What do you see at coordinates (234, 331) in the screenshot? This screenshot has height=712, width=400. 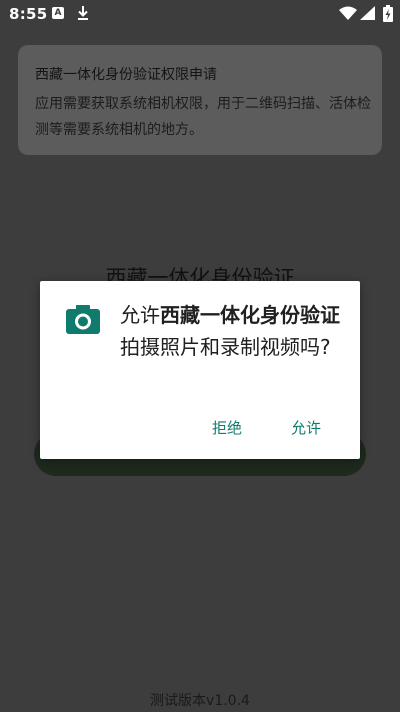 I see `dialog-message: 允许西藏一体化身份验证拍摄照片和录制视频吗?` at bounding box center [234, 331].